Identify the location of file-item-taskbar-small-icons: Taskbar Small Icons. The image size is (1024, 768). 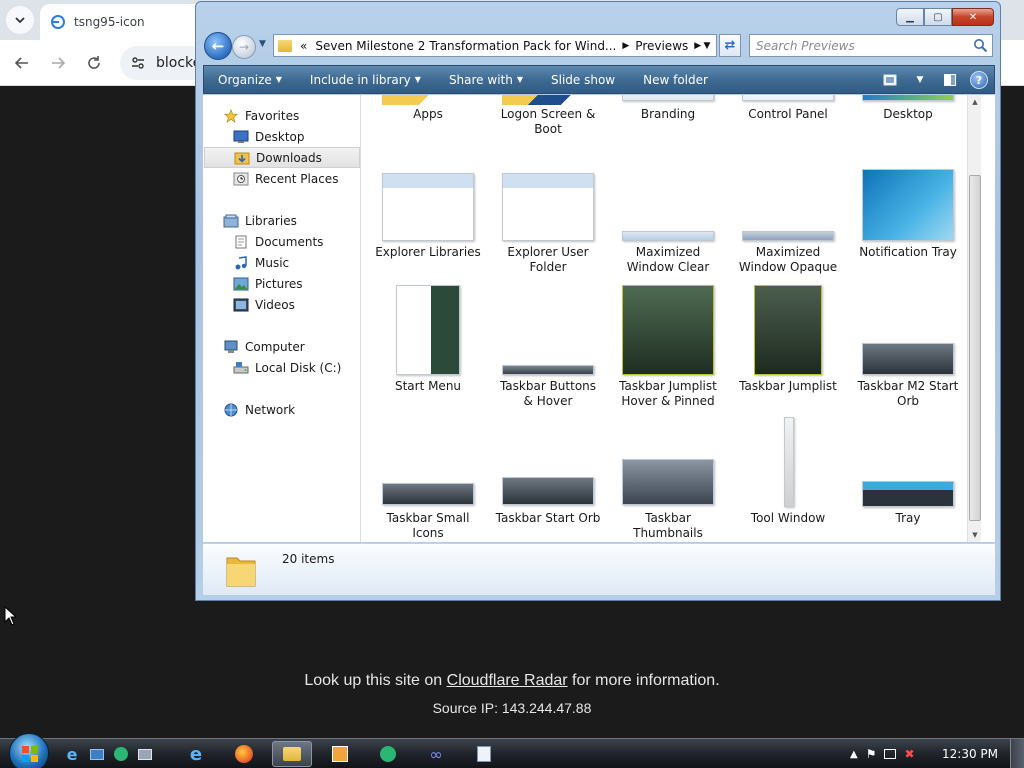
(428, 479).